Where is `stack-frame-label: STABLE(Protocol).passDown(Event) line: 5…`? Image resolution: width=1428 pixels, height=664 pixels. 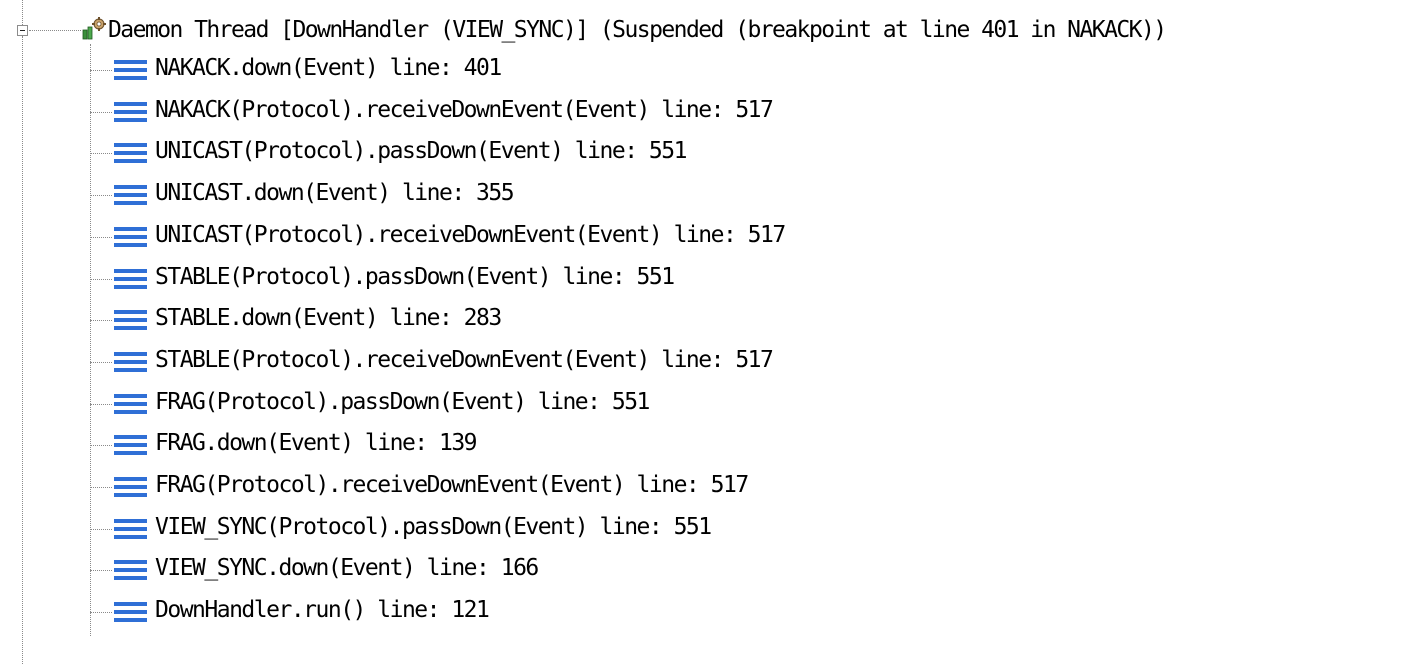
stack-frame-label: STABLE(Protocol).passDown(Event) line: 5… is located at coordinates (415, 276).